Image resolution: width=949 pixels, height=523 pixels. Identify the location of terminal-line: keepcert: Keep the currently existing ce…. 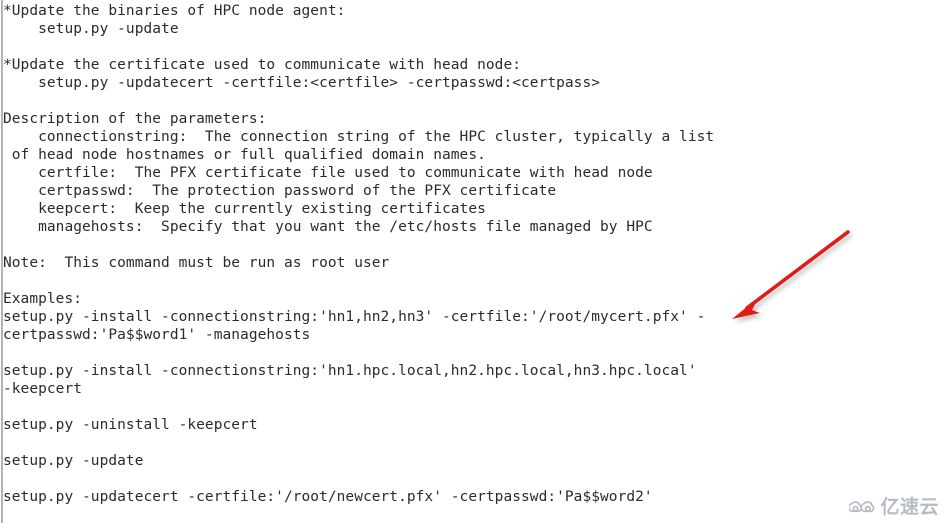
(244, 209).